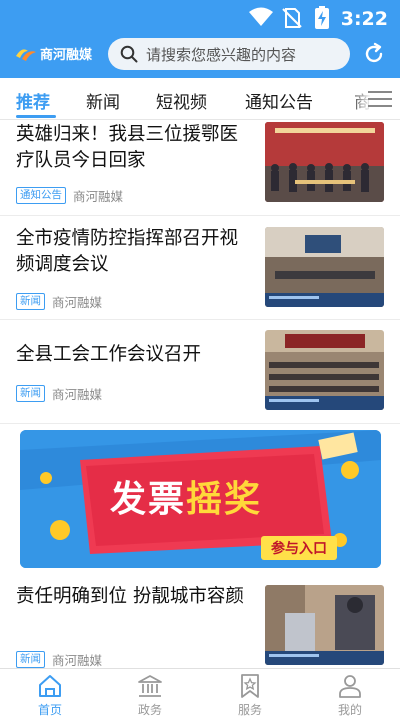 This screenshot has width=400, height=720. Describe the element at coordinates (26, 55) in the screenshot. I see `logo-icon` at that location.